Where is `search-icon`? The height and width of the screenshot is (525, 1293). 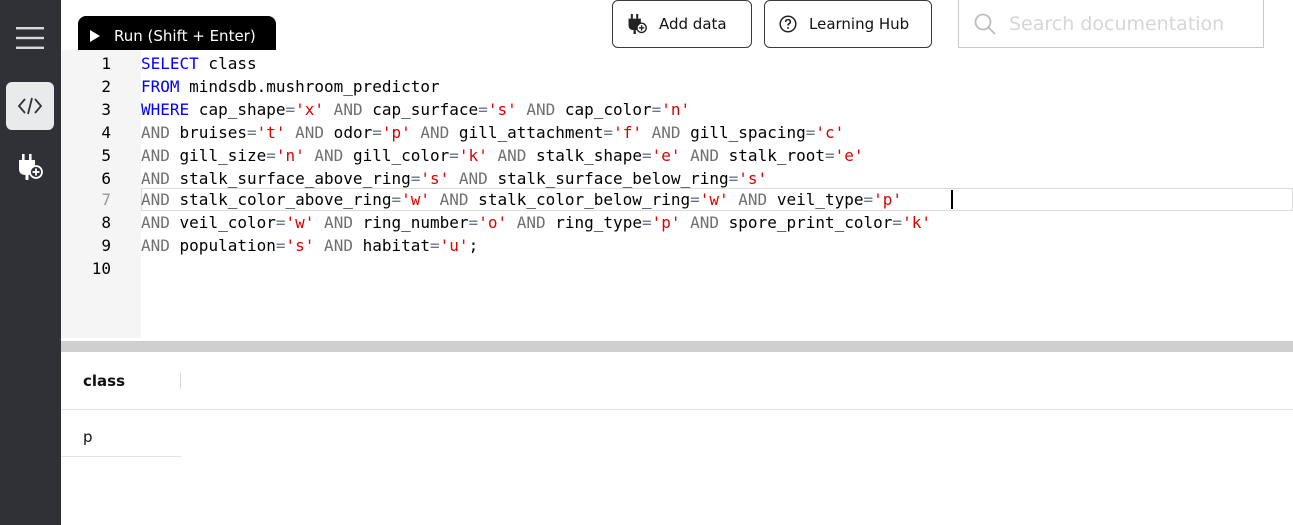 search-icon is located at coordinates (985, 24).